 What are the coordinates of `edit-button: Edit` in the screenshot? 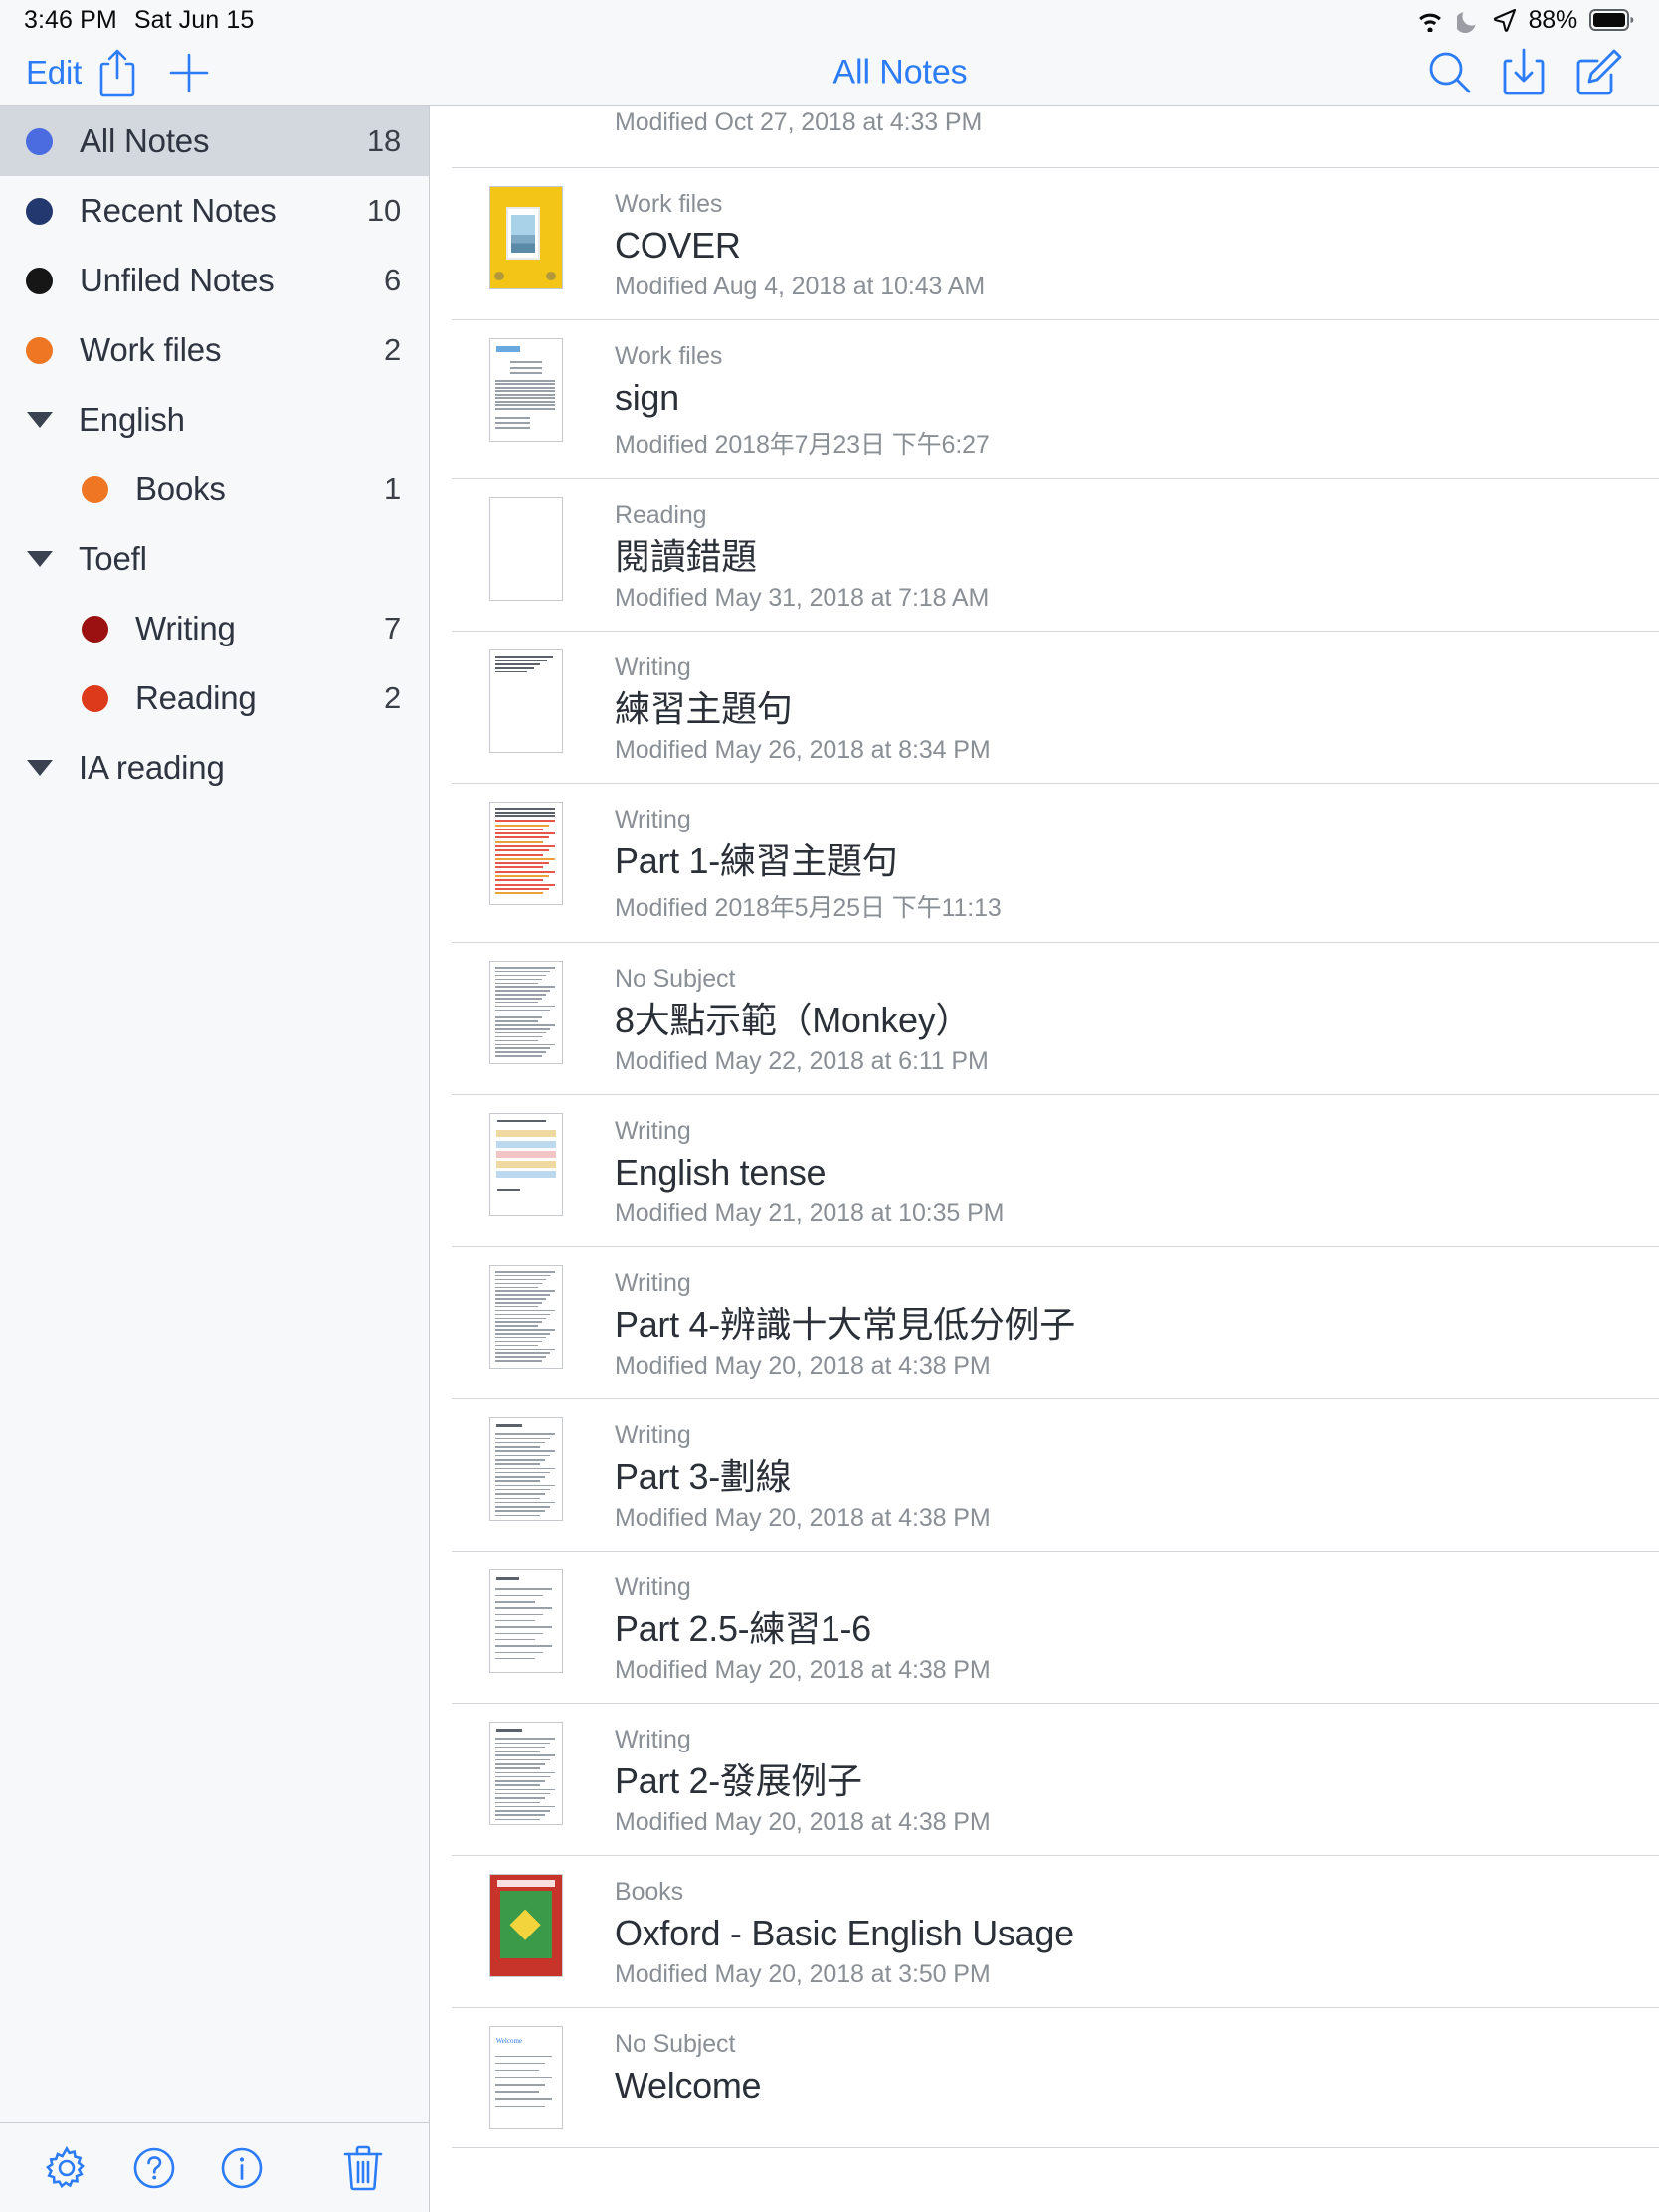 It's located at (54, 73).